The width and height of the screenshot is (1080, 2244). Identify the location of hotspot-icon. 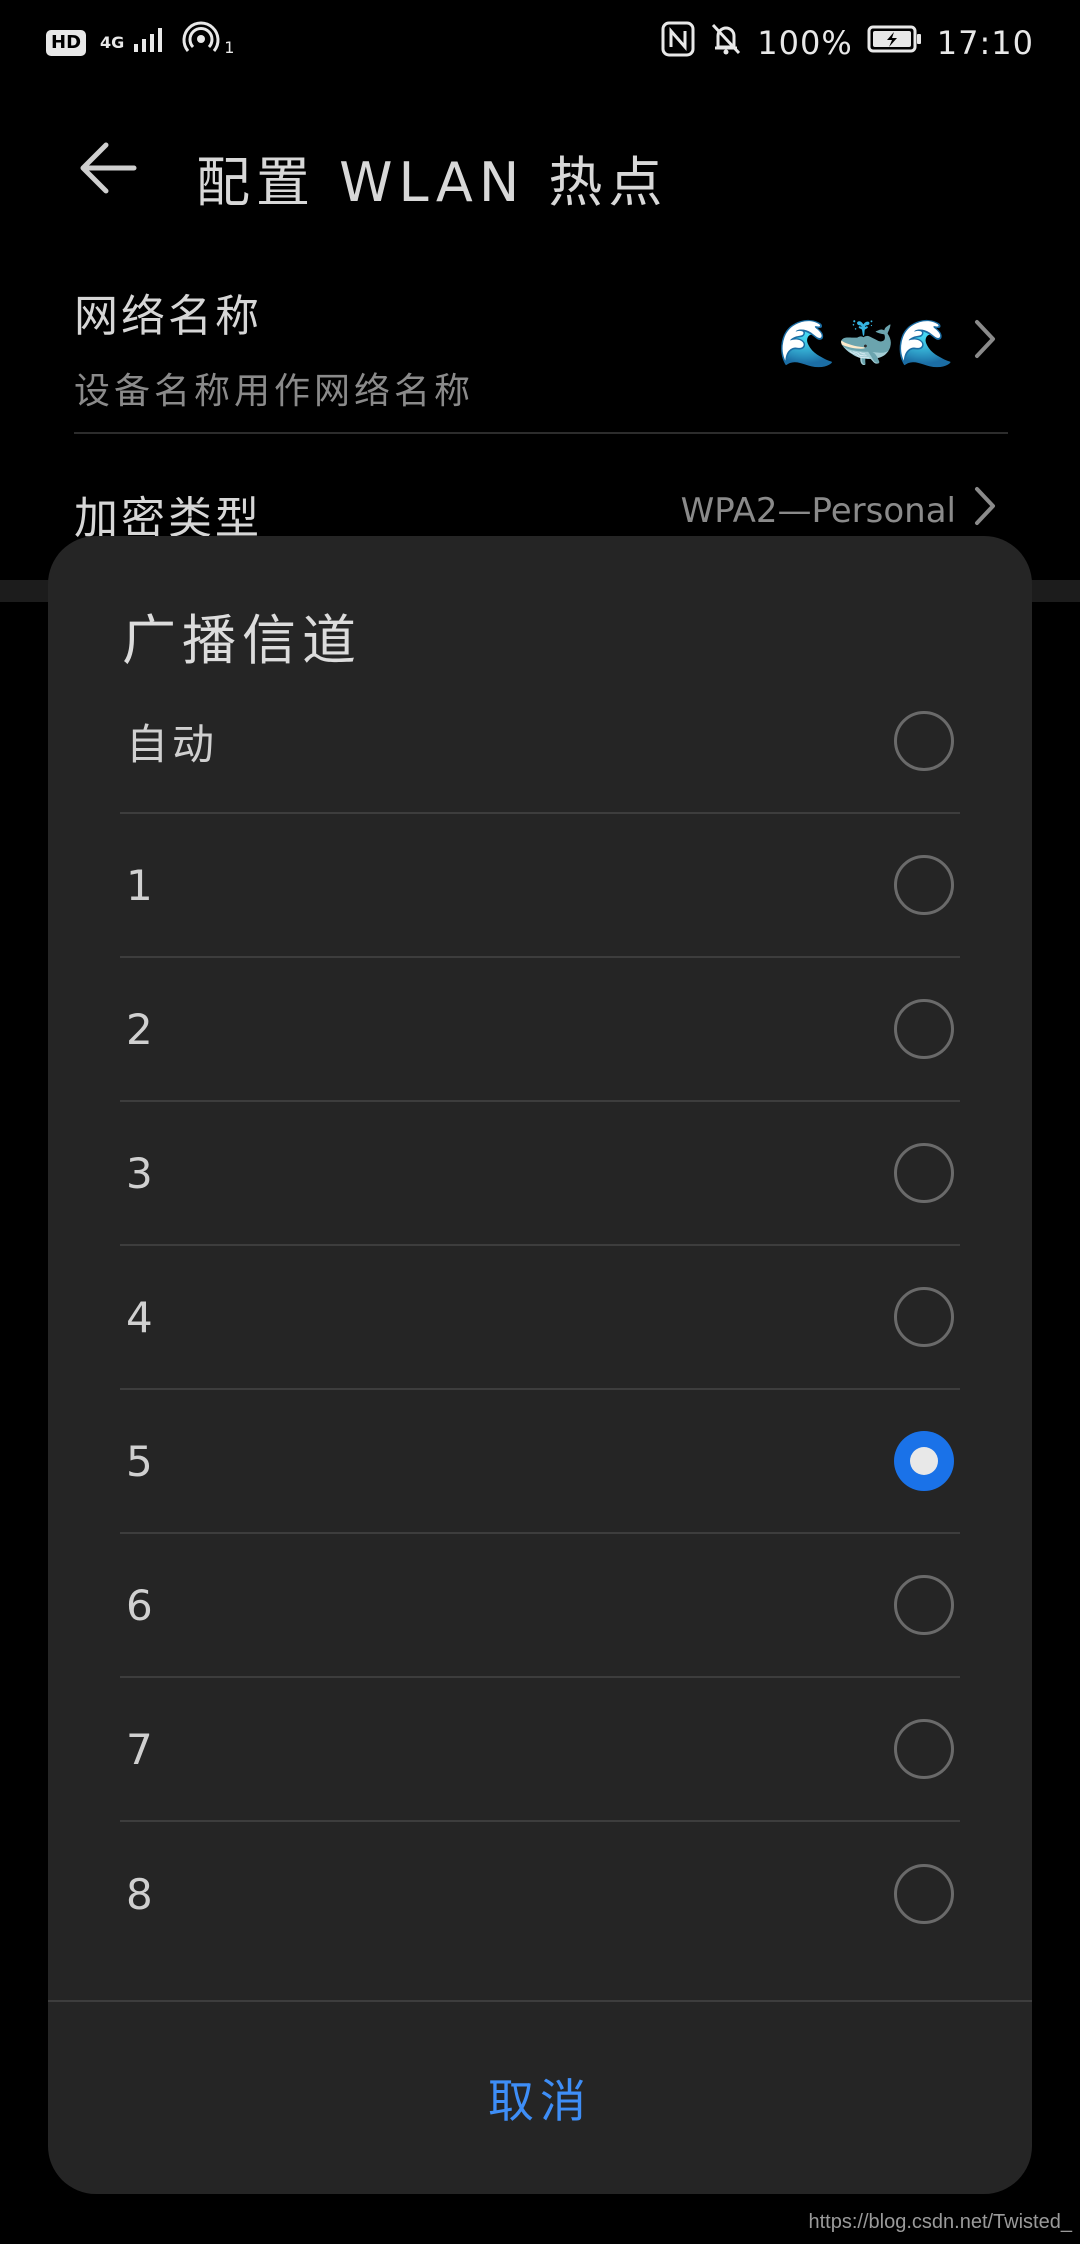
(201, 43).